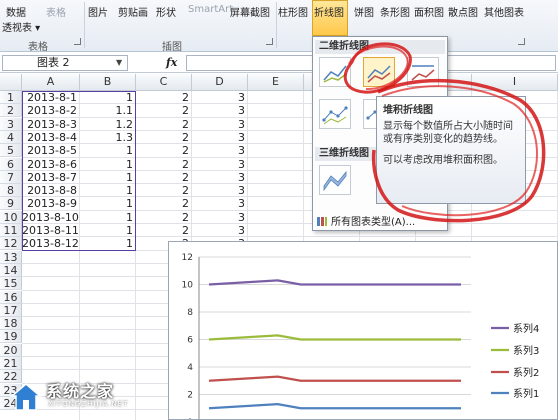 Image resolution: width=558 pixels, height=420 pixels. I want to click on bar-chart-button: 条形图, so click(395, 11).